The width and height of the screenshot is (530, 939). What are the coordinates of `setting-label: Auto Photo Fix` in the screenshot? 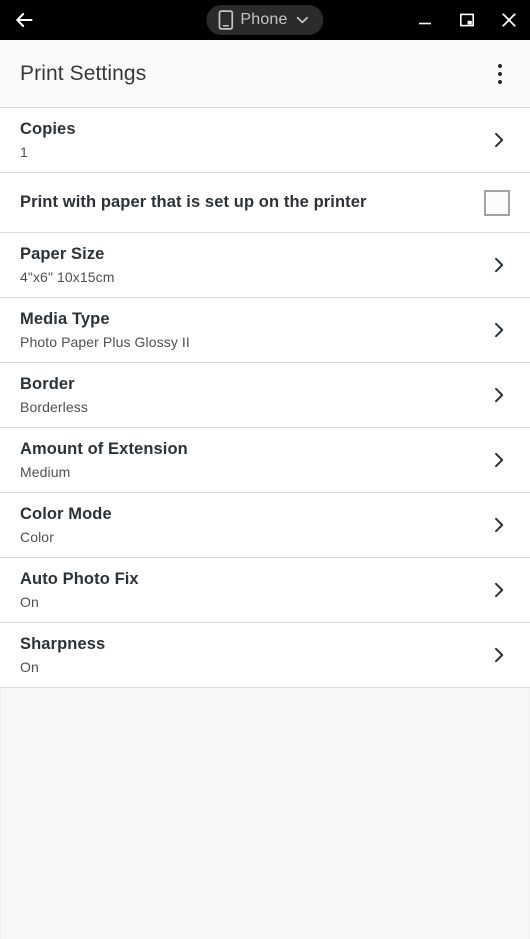 It's located at (79, 579).